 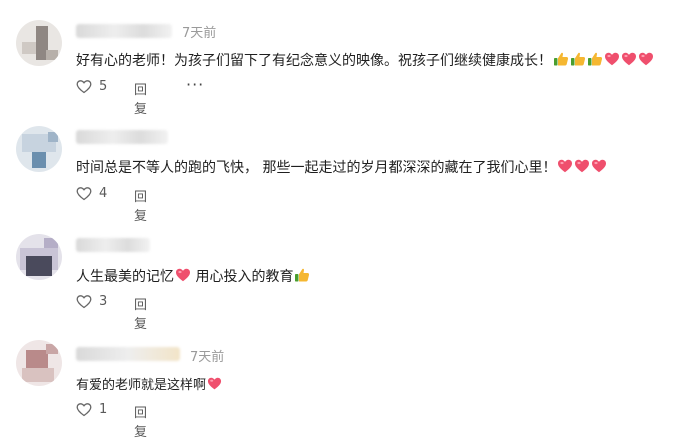 I want to click on like-count: 5, so click(x=103, y=86).